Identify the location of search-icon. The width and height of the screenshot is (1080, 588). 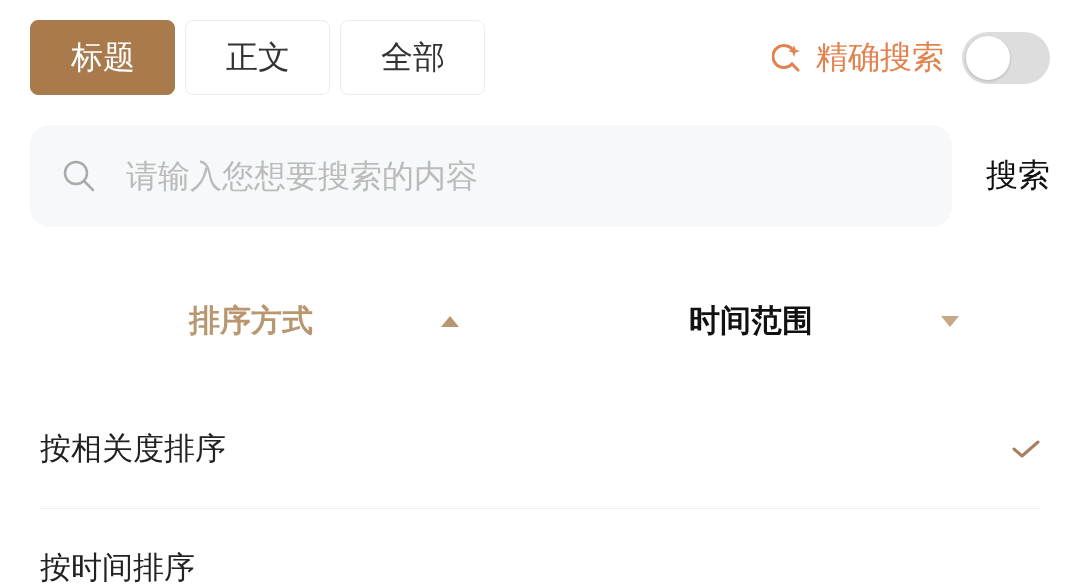
(79, 176).